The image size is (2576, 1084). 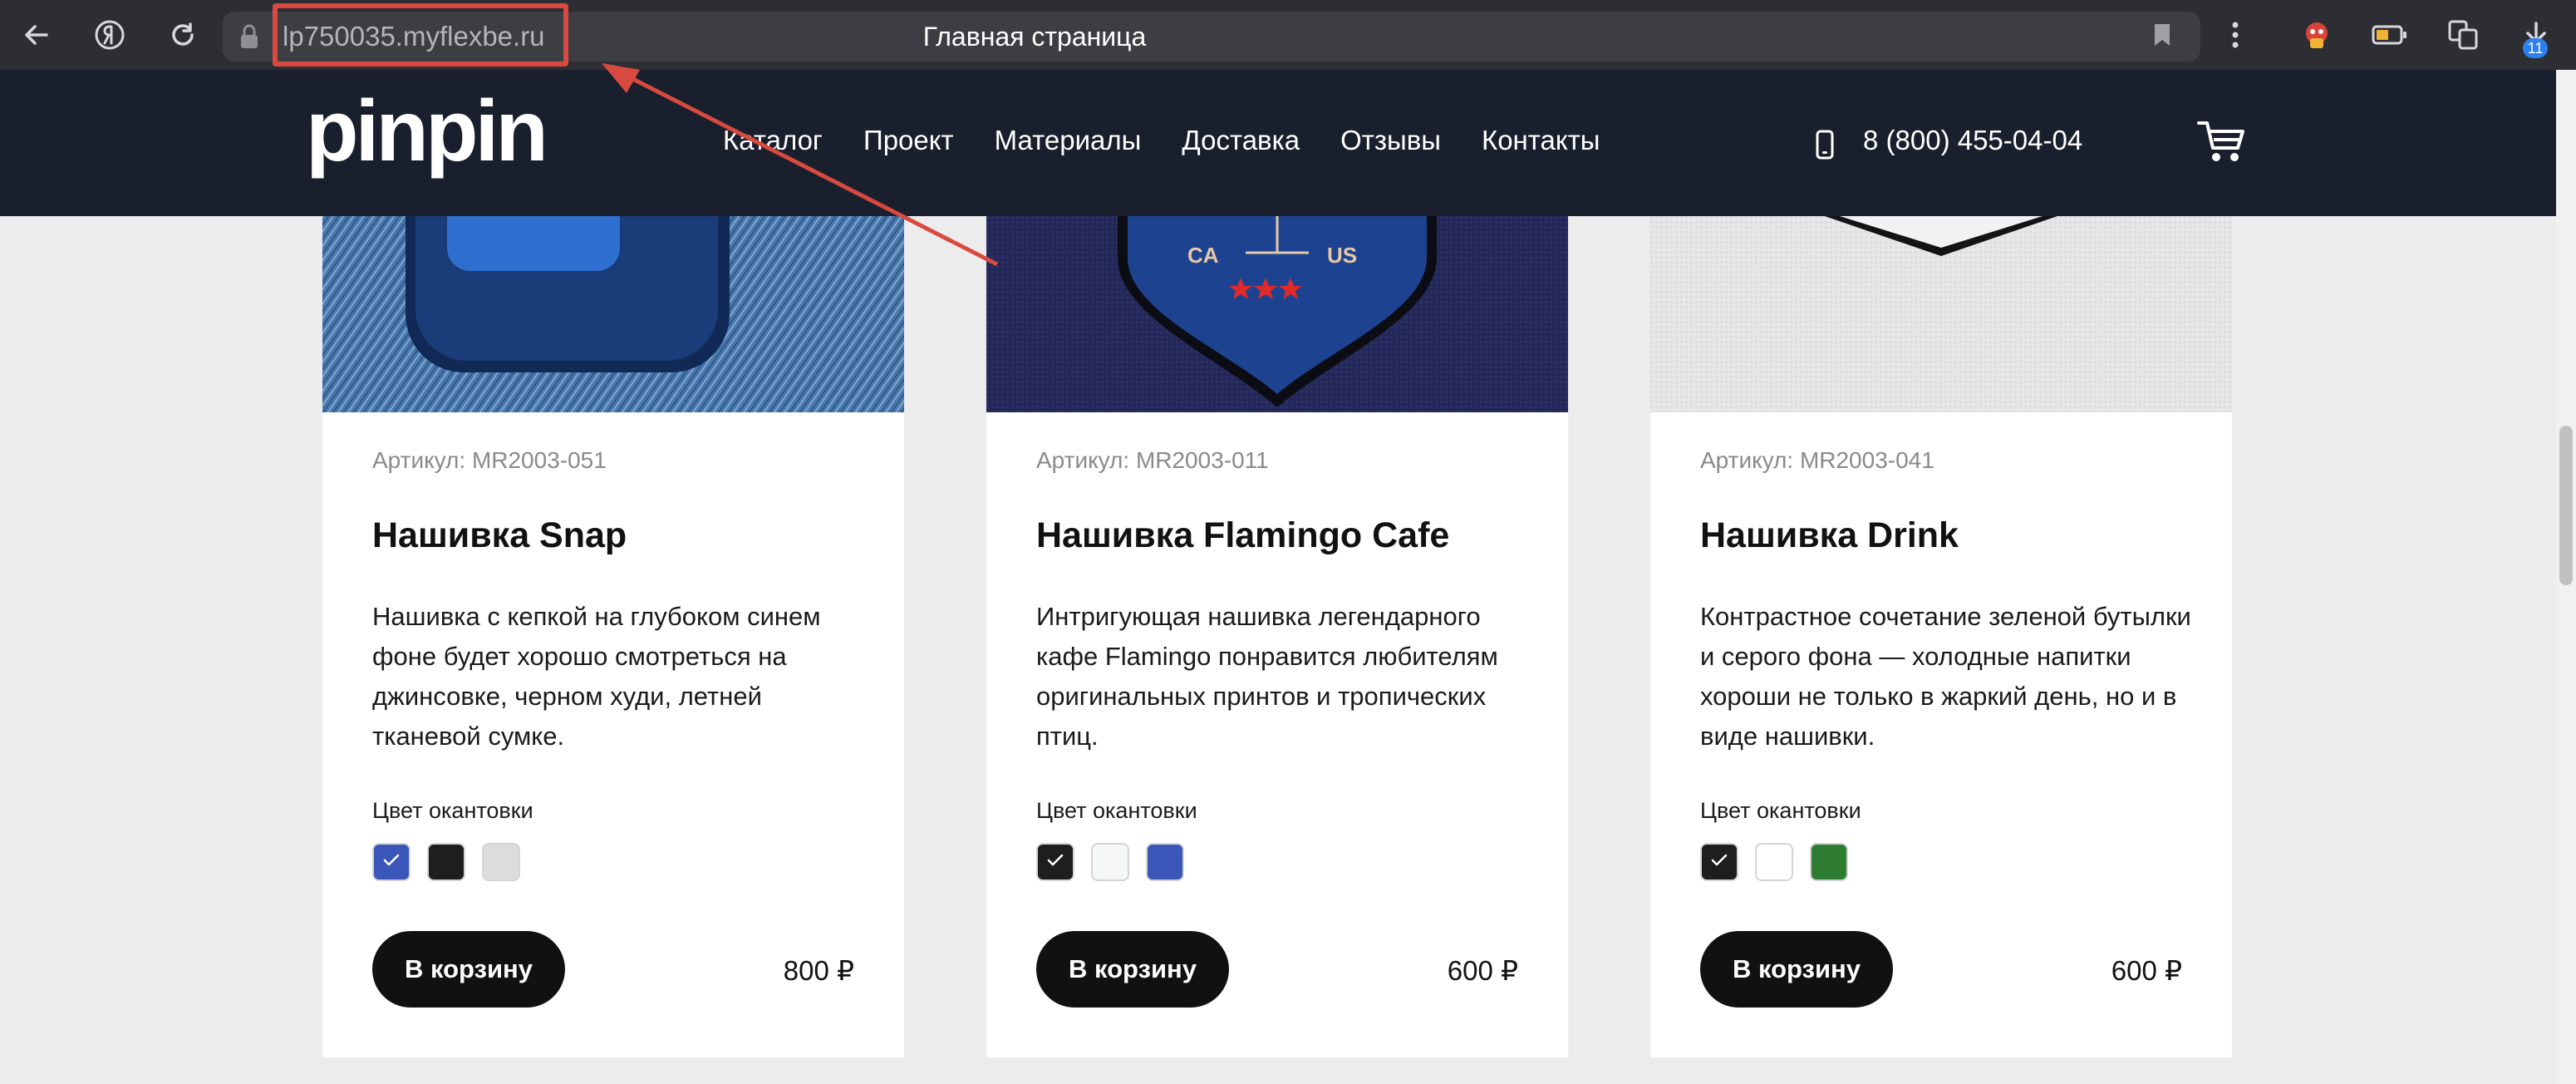 What do you see at coordinates (2235, 35) in the screenshot?
I see `more-icon` at bounding box center [2235, 35].